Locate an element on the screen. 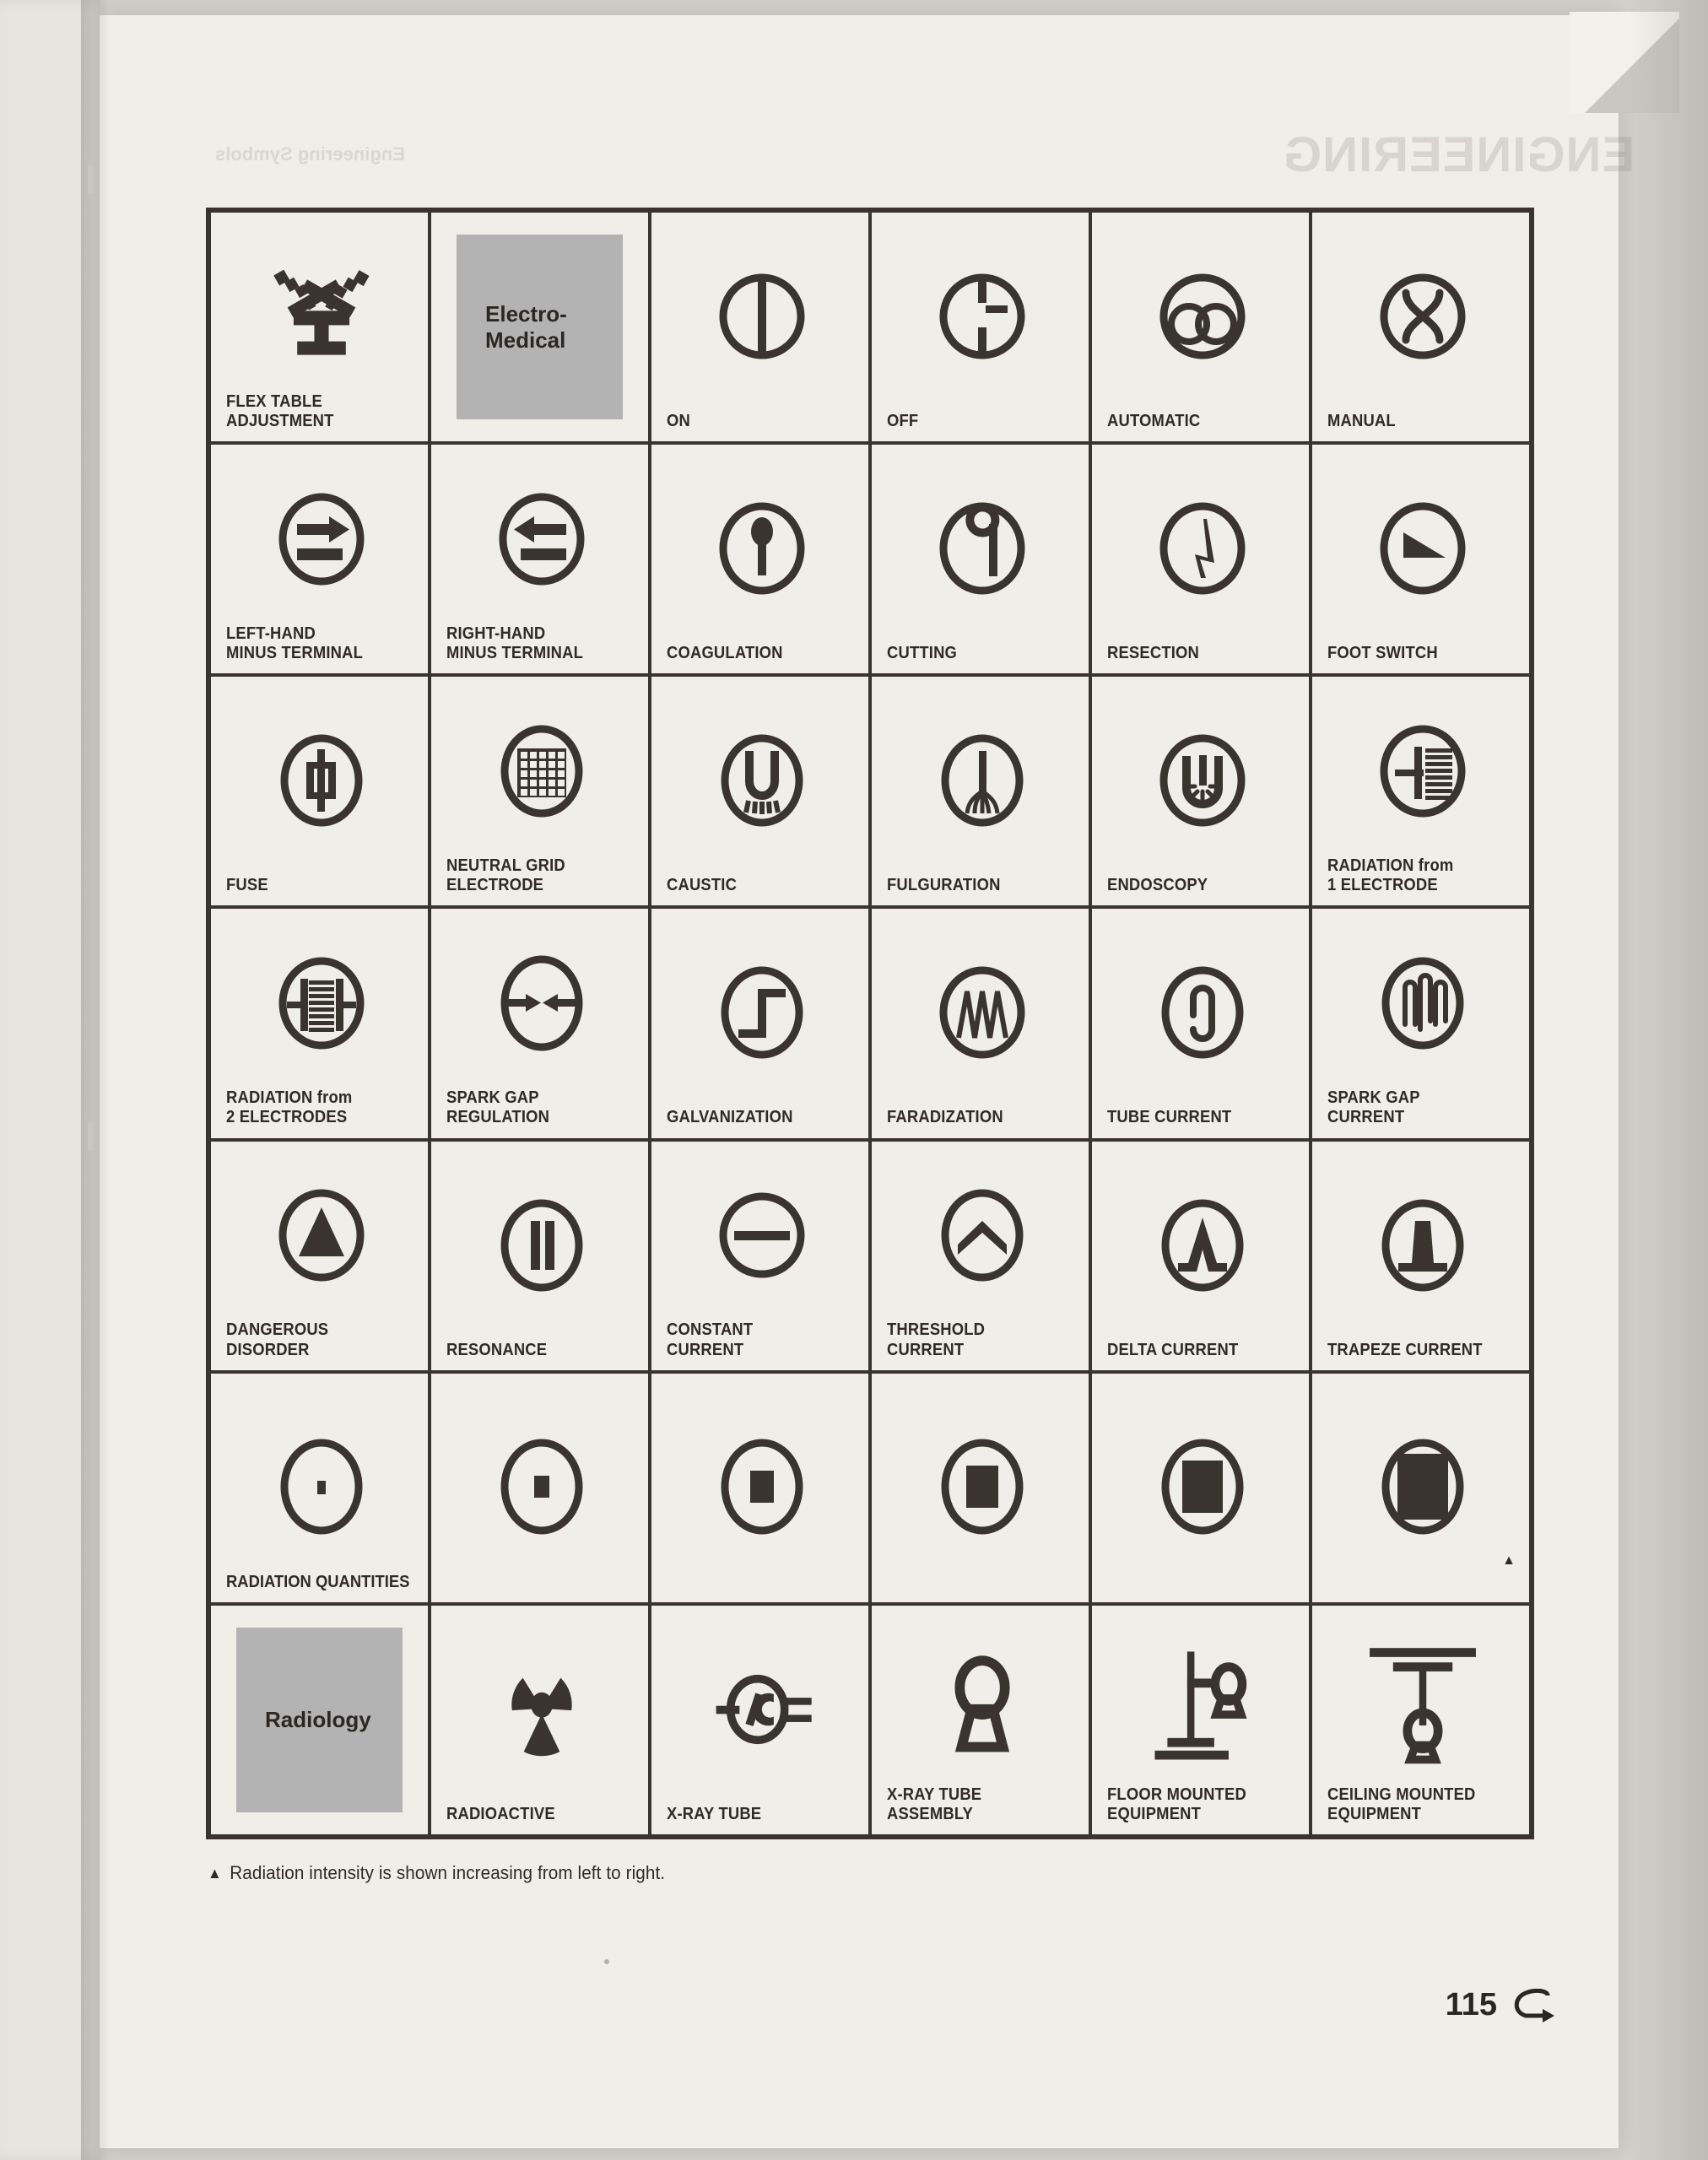 The height and width of the screenshot is (2160, 1708). tube-current-icon is located at coordinates (1202, 1012).